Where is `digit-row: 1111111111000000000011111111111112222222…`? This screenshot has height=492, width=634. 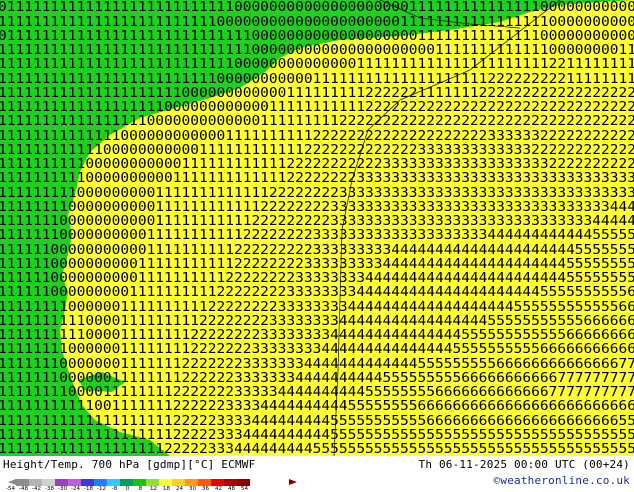 digit-row: 1111111111000000000011111111111112222222… is located at coordinates (317, 178).